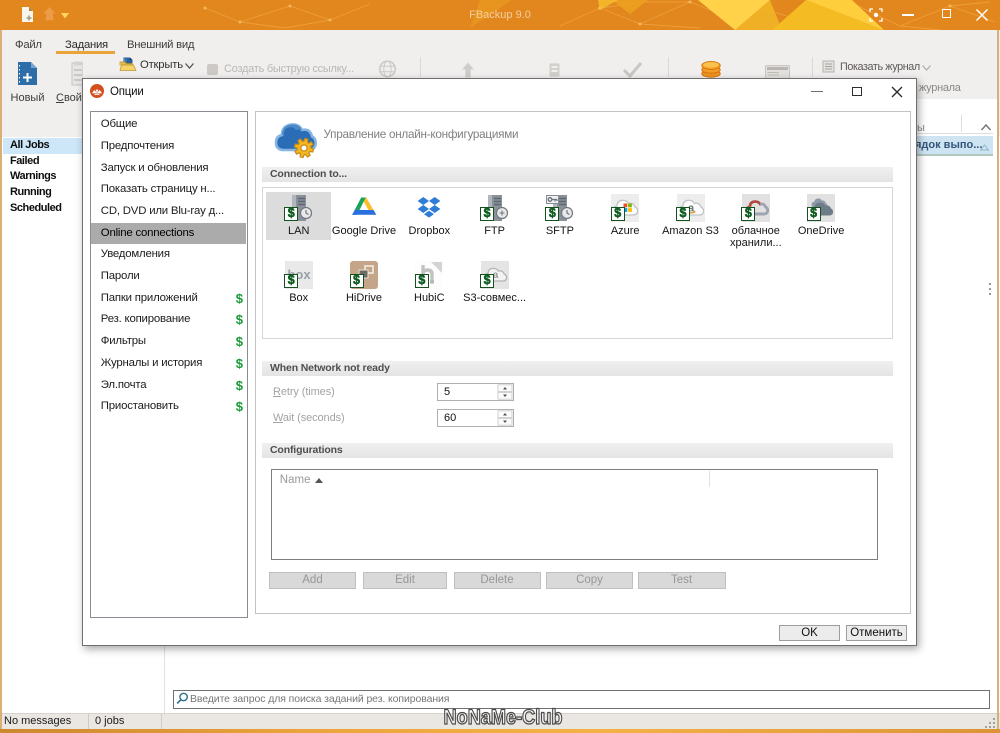 Image resolution: width=1000 pixels, height=733 pixels. Describe the element at coordinates (503, 717) in the screenshot. I see `svg-text: NoNaMe-Club` at that location.